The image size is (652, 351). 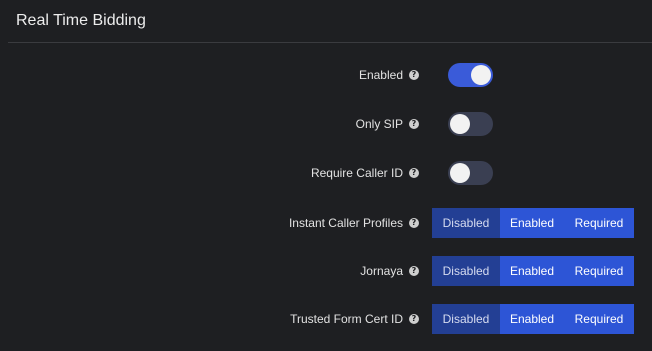 I want to click on setting-row-only-sip: Only SIP ?, so click(x=326, y=124).